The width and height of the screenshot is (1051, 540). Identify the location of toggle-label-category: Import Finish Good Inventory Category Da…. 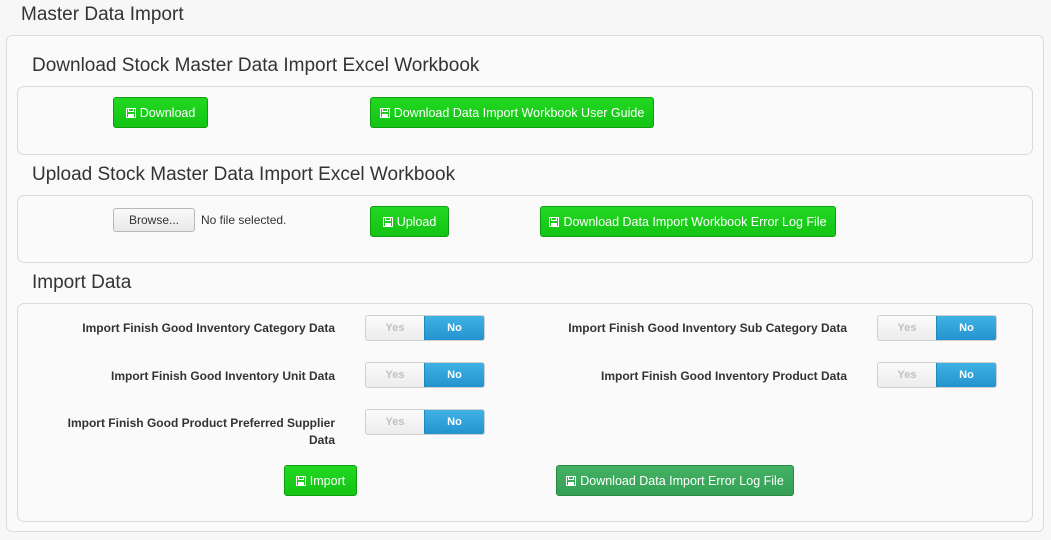
(208, 328).